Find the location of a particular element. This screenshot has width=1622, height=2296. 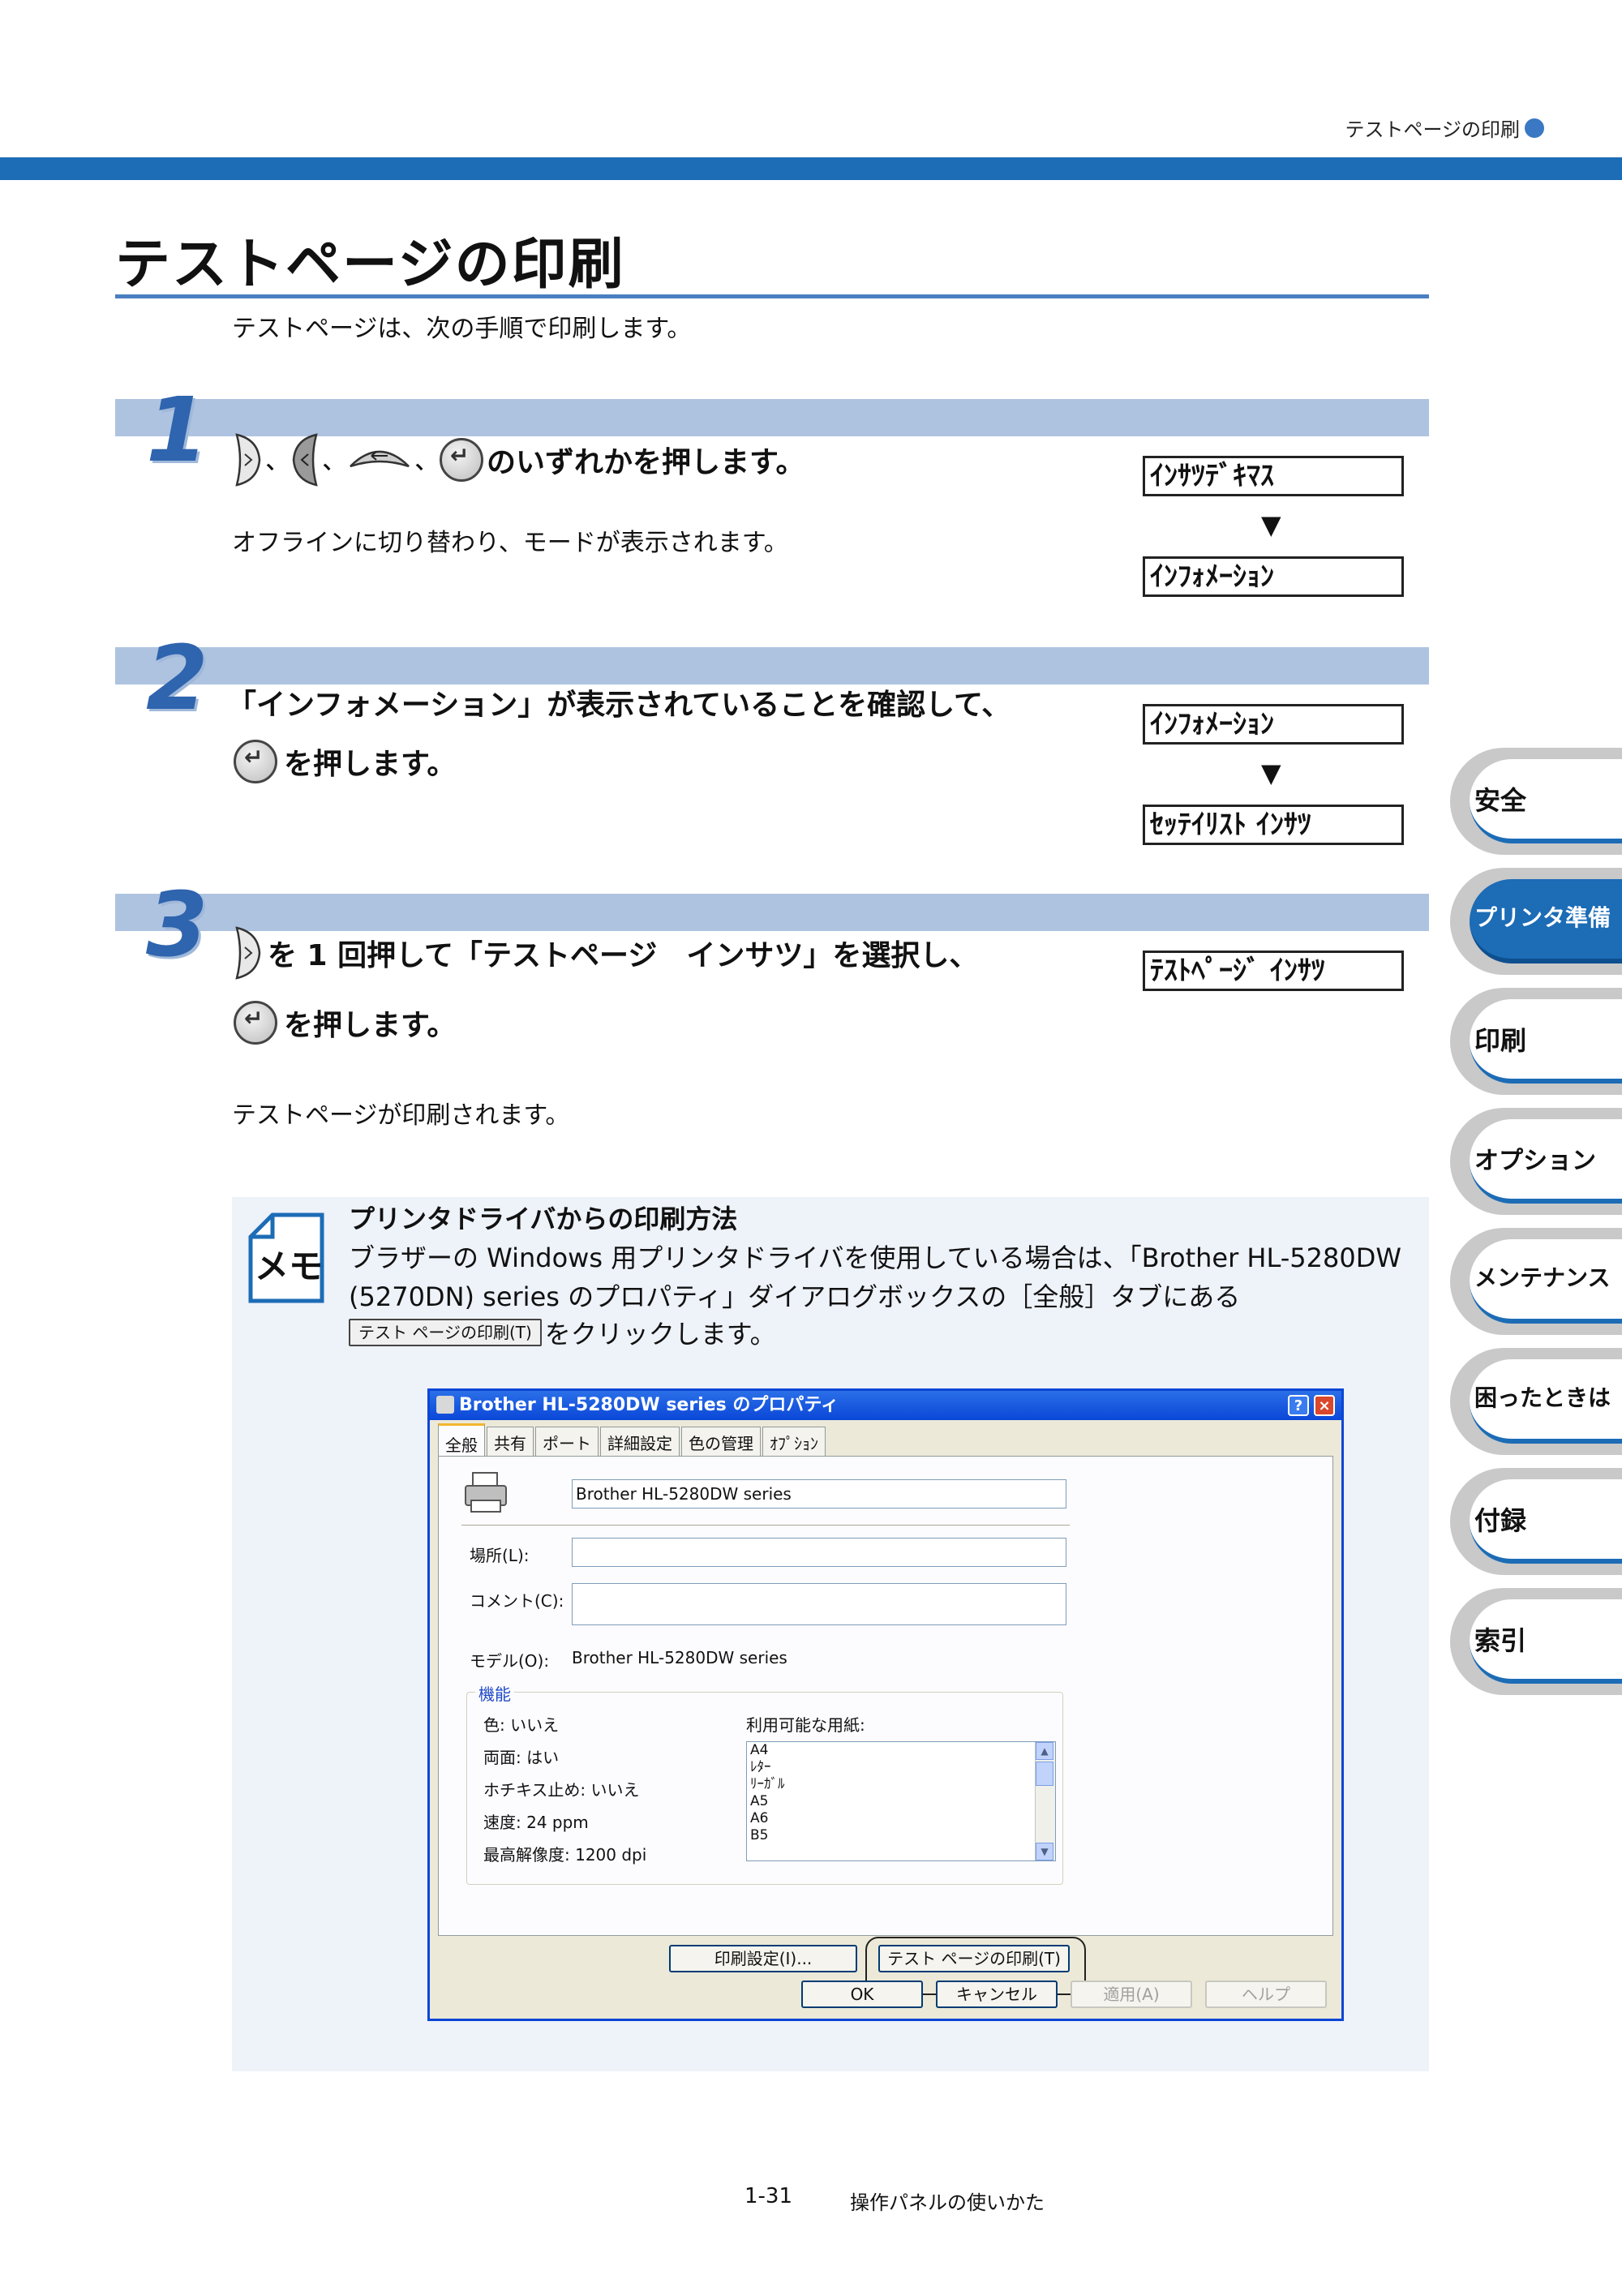

paper-listbox: A4 ﾚﾀｰ ﾘｰｶﾞﾙ A5 A6 B5 ▲ ▼ is located at coordinates (901, 1801).